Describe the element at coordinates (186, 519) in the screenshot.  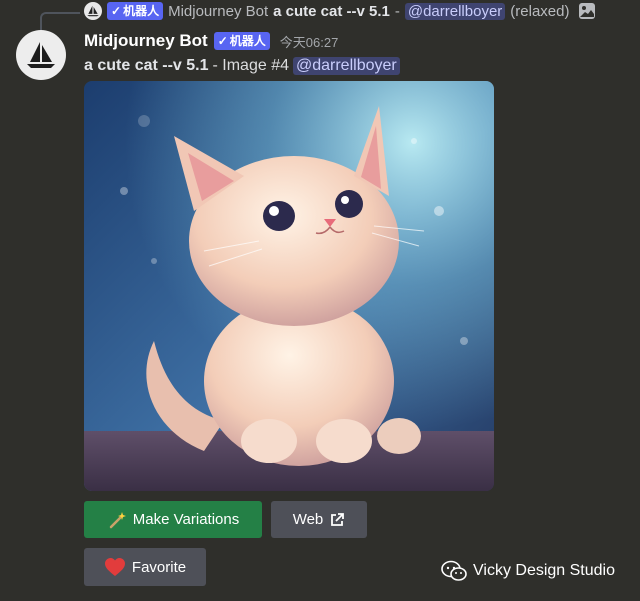
I see `make-variations-label: Make Variations` at that location.